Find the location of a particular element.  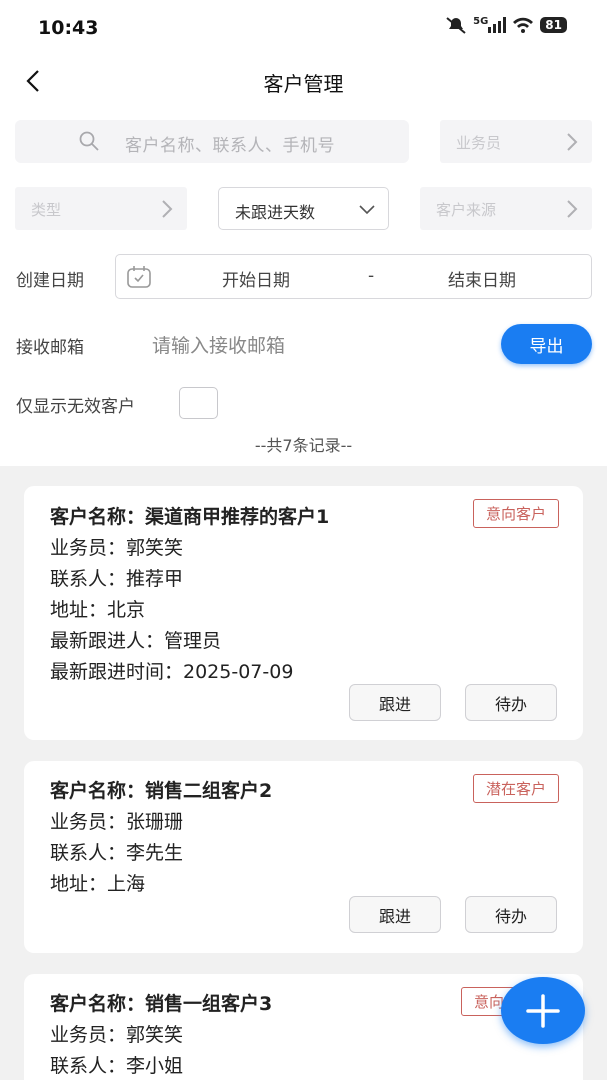

calendar-icon is located at coordinates (139, 277).